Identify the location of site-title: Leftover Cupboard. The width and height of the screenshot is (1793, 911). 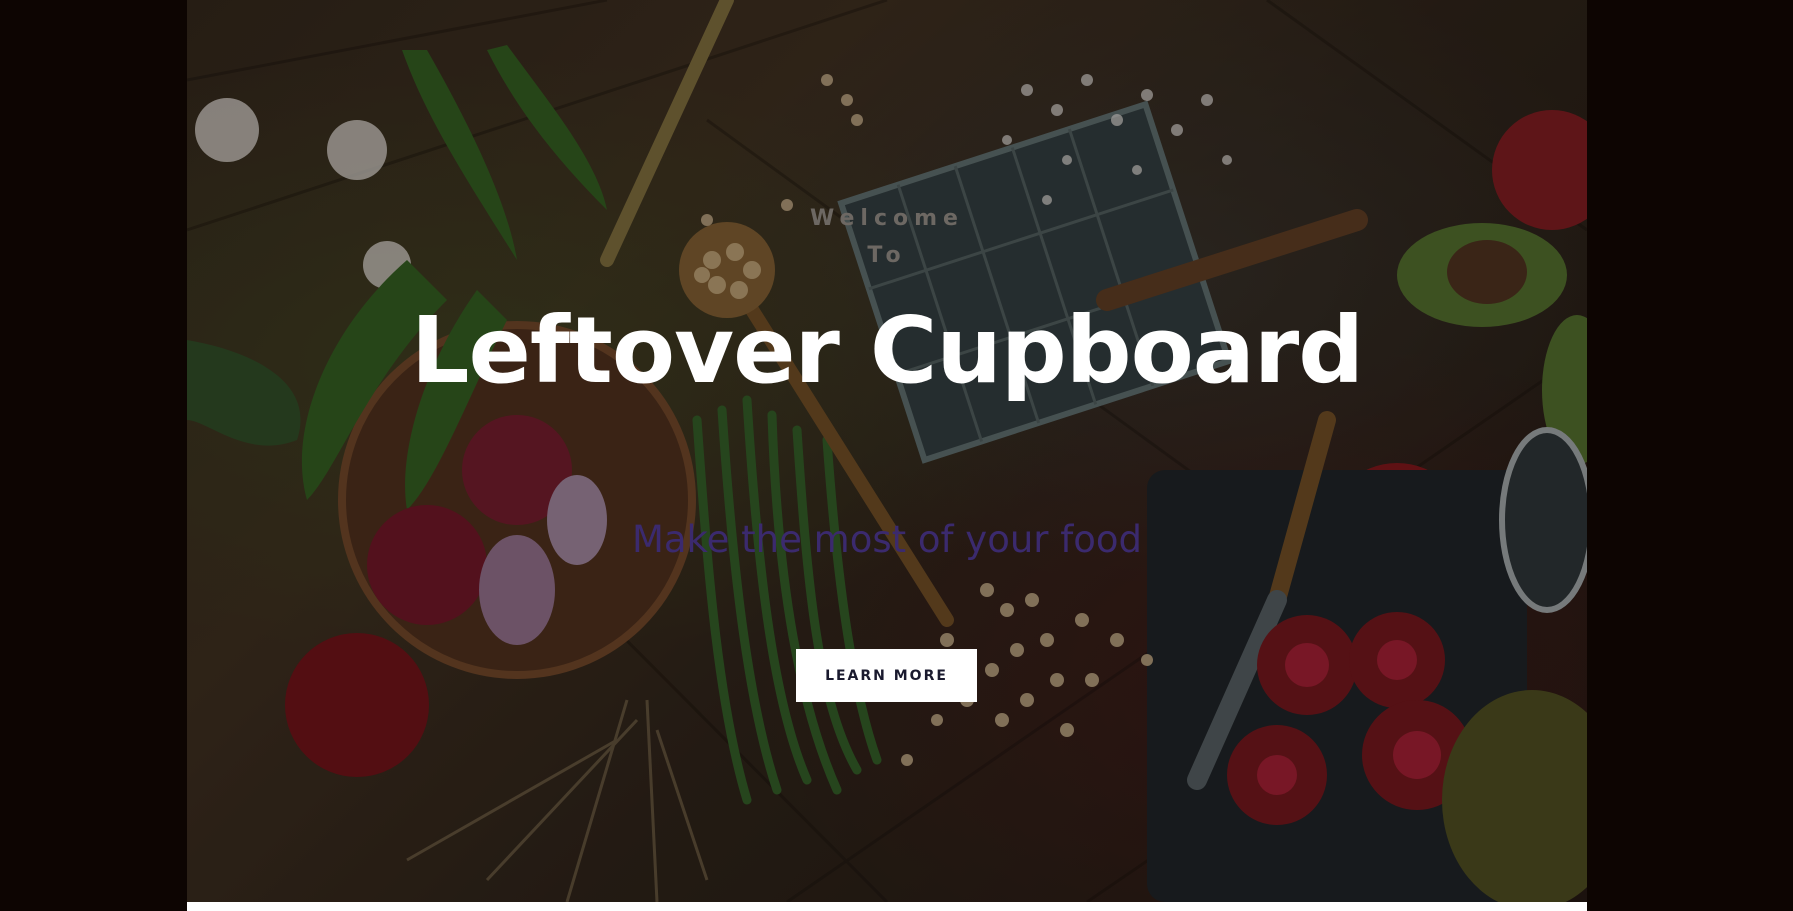
(887, 350).